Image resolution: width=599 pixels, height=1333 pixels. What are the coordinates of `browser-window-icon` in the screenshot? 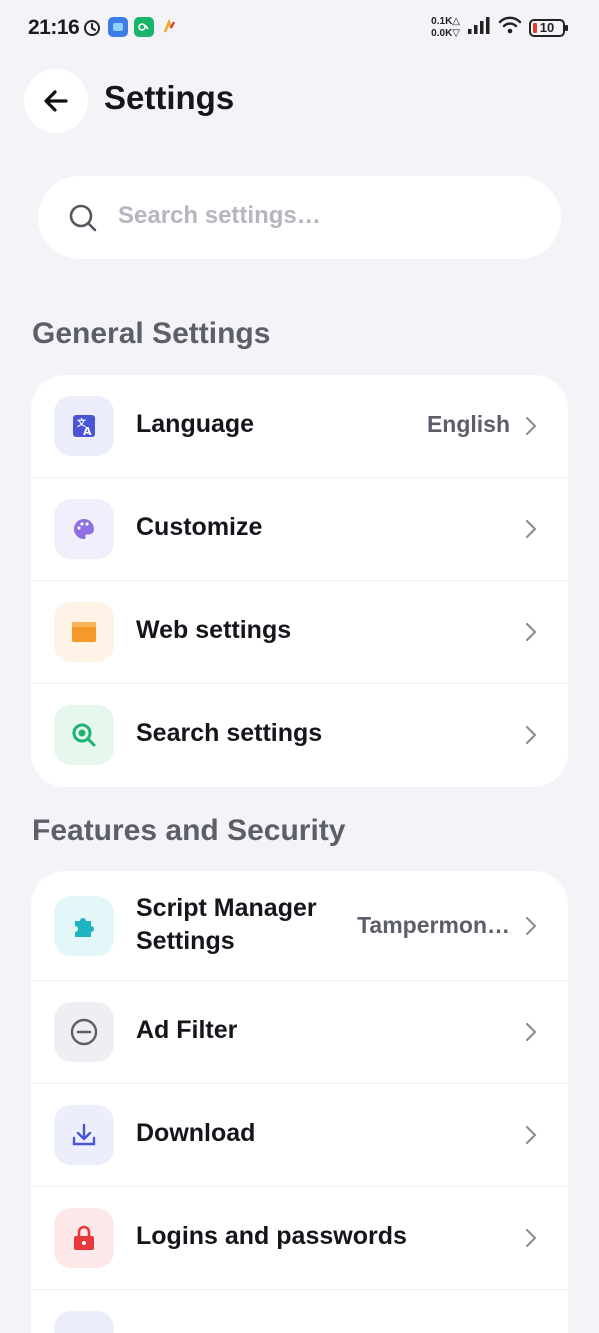 It's located at (84, 632).